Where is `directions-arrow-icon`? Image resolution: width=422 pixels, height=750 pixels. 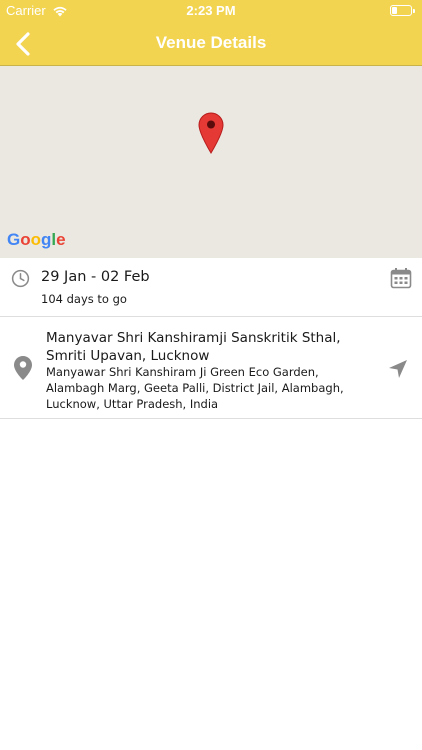 directions-arrow-icon is located at coordinates (398, 369).